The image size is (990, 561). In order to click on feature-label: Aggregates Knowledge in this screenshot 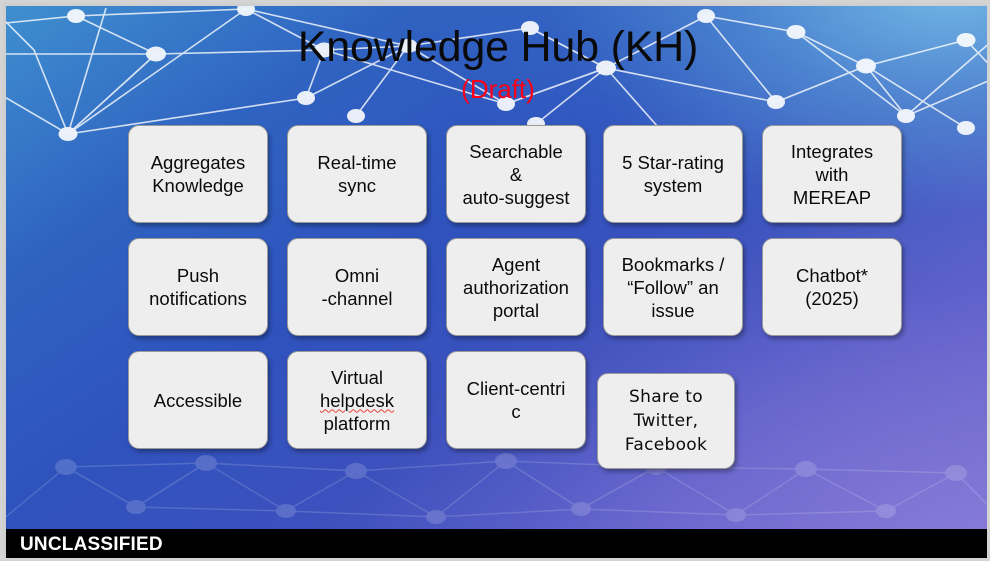, I will do `click(198, 174)`.